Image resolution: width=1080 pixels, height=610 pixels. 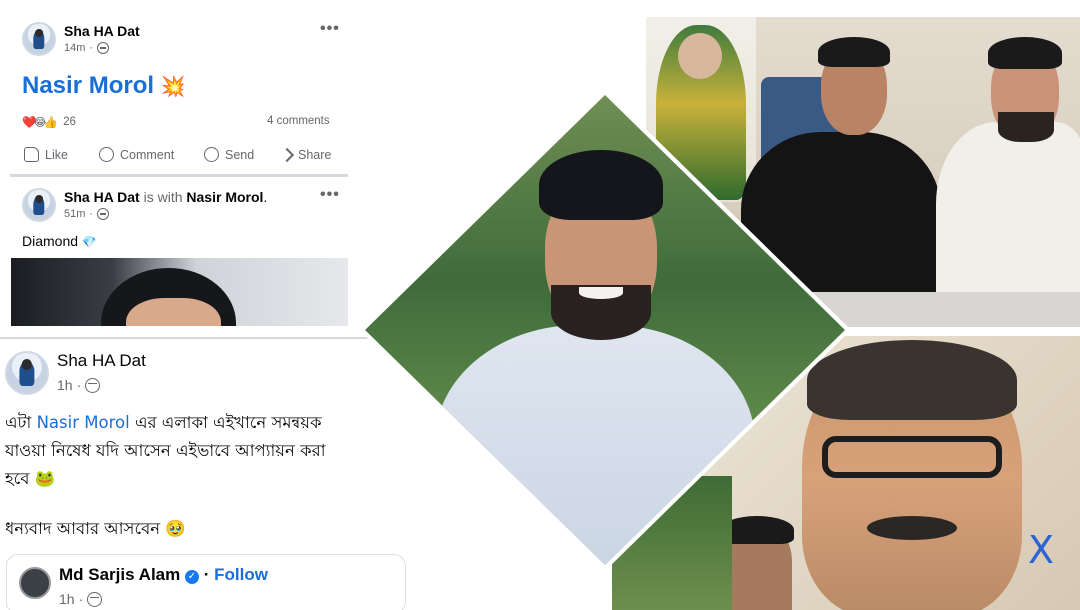 I want to click on tagged-user: Nasir Morol, so click(x=224, y=197).